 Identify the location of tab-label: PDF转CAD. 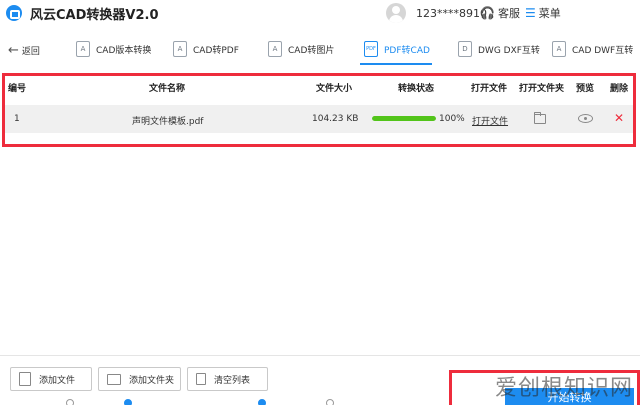
(407, 50).